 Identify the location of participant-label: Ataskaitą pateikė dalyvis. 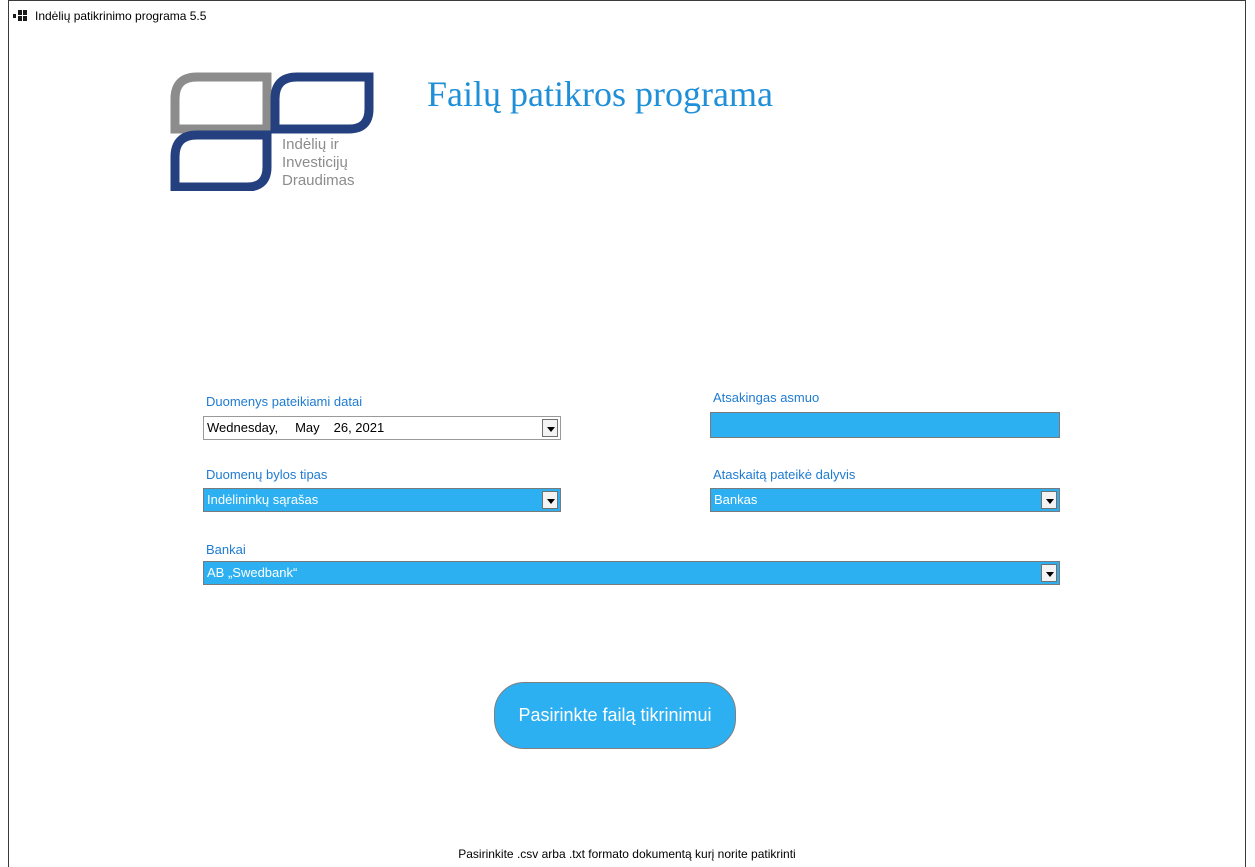
(784, 474).